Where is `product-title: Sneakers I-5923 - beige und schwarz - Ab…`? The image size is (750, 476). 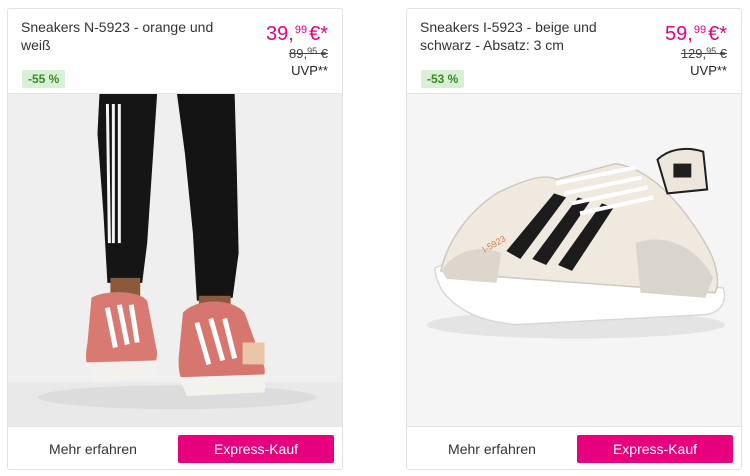 product-title: Sneakers I-5923 - beige und schwarz - Ab… is located at coordinates (522, 36).